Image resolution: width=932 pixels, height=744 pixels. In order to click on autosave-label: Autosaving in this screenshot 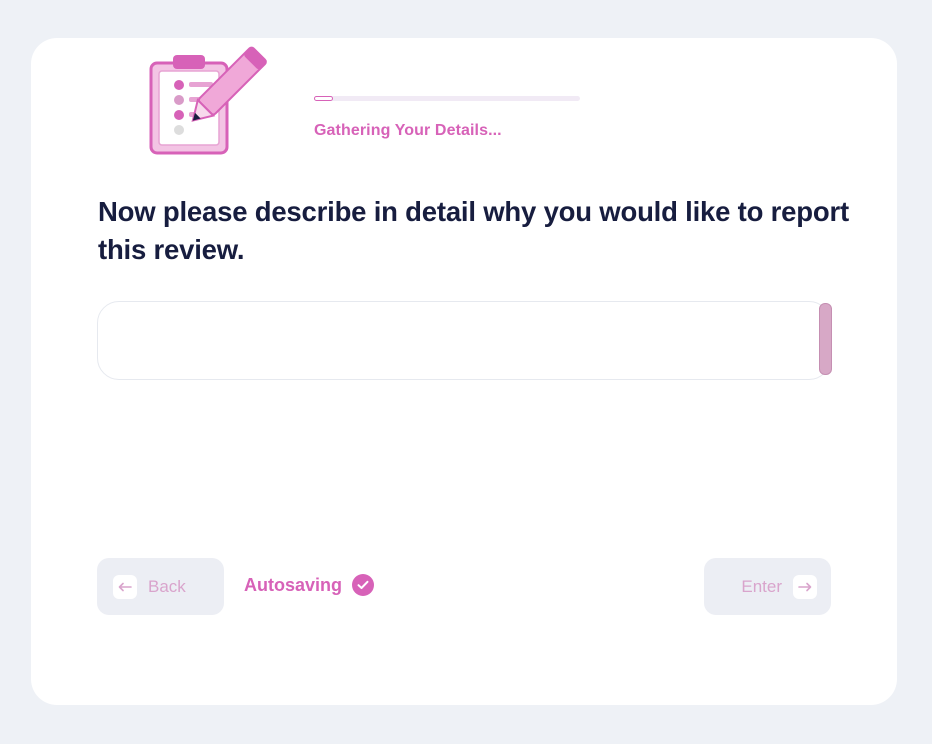, I will do `click(293, 584)`.